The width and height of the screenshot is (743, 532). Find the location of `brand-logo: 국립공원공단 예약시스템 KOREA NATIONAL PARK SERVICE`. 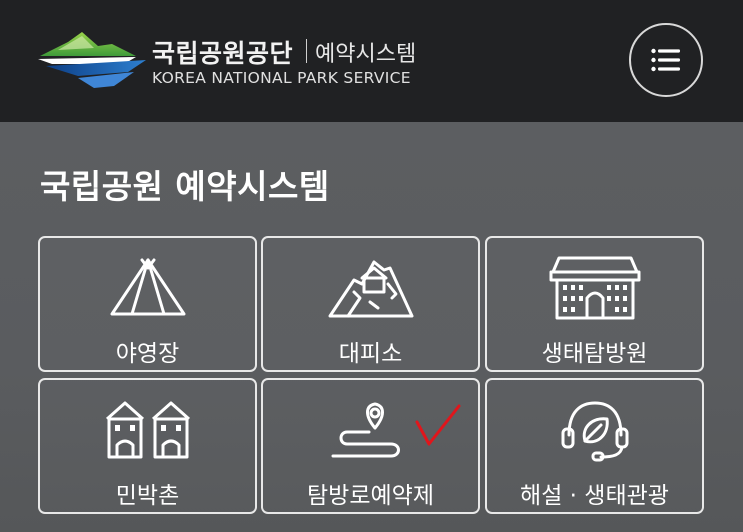

brand-logo: 국립공원공단 예약시스템 KOREA NATIONAL PARK SERVICE is located at coordinates (233, 61).